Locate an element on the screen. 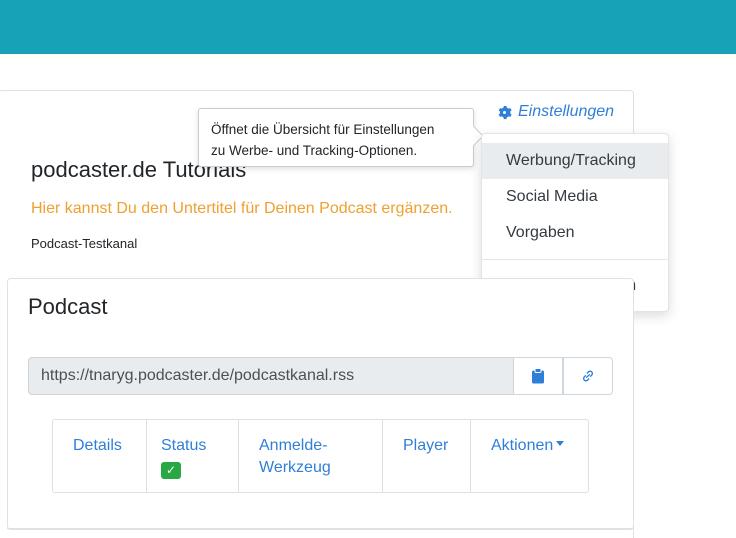 The width and height of the screenshot is (736, 538). link-icon is located at coordinates (588, 376).